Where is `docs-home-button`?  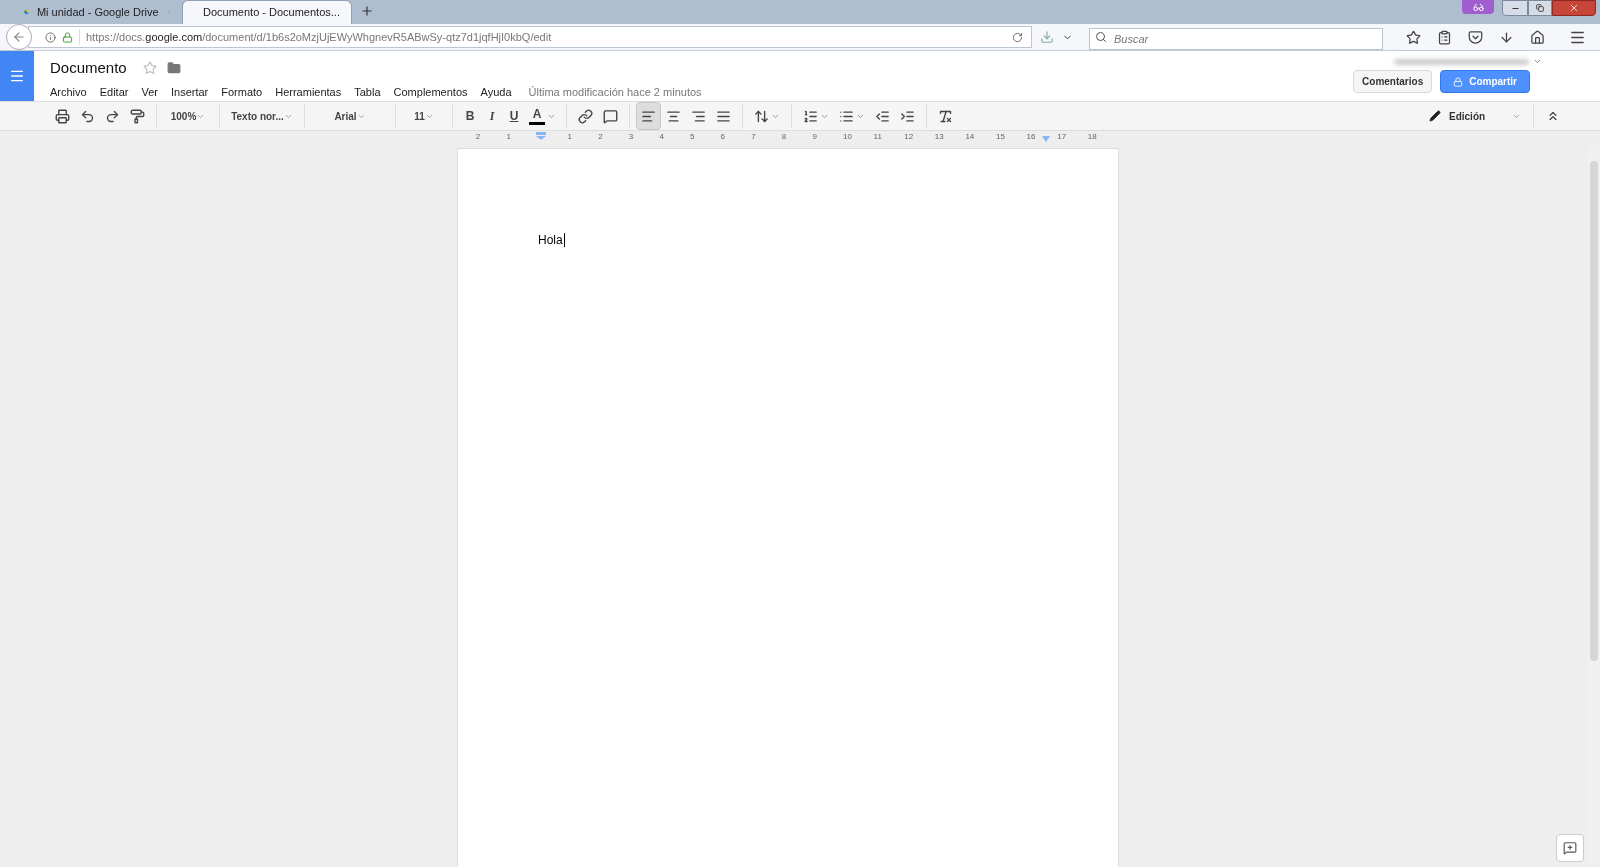
docs-home-button is located at coordinates (17, 76).